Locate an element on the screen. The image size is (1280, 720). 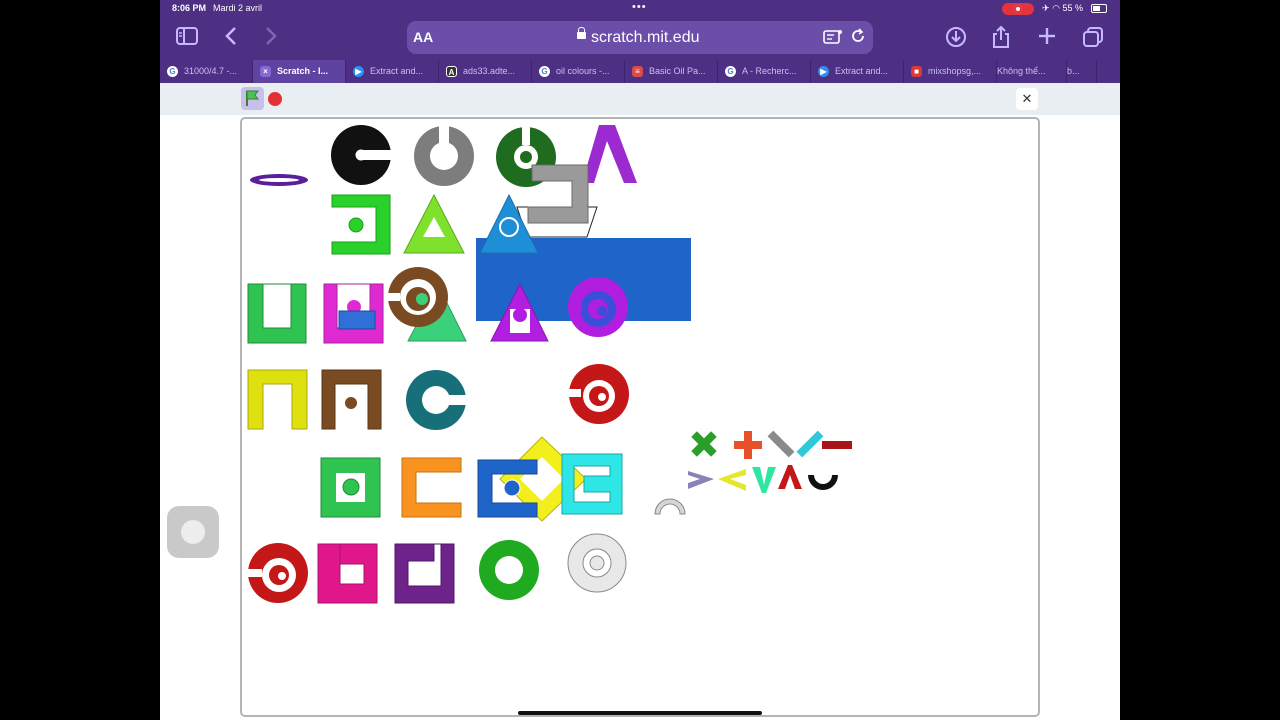
magenta-u-sprite is located at coordinates (353, 313).